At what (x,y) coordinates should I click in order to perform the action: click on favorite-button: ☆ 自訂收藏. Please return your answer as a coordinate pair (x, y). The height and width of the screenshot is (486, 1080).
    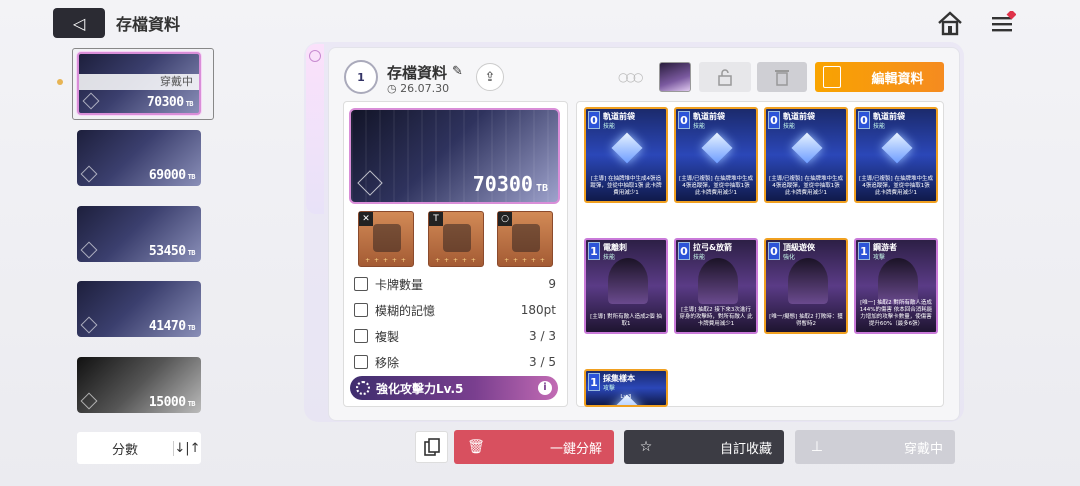
    Looking at the image, I should click on (704, 447).